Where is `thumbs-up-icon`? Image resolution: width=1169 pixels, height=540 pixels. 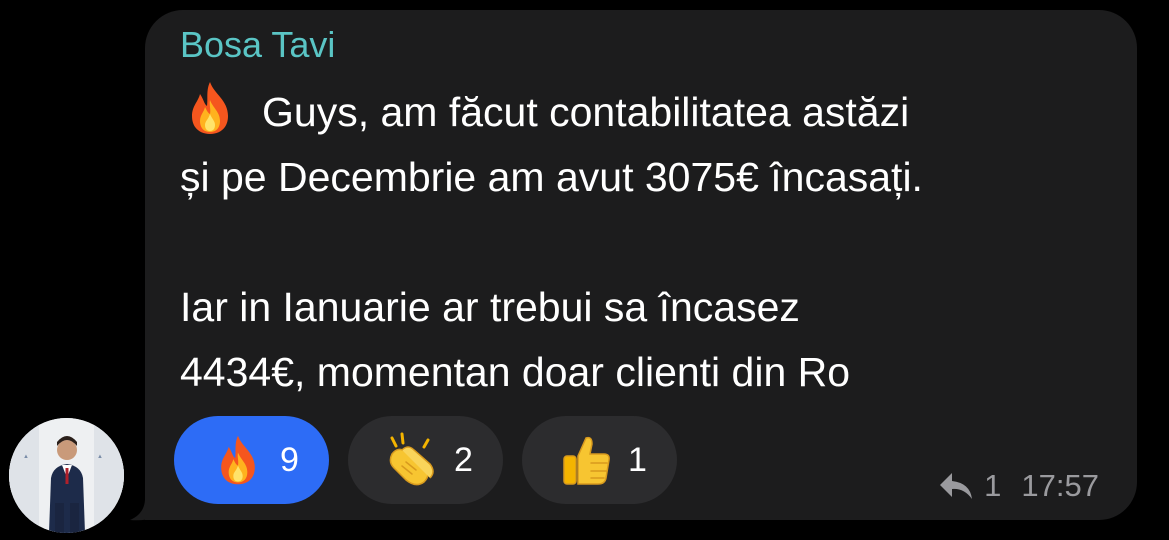
thumbs-up-icon is located at coordinates (586, 460).